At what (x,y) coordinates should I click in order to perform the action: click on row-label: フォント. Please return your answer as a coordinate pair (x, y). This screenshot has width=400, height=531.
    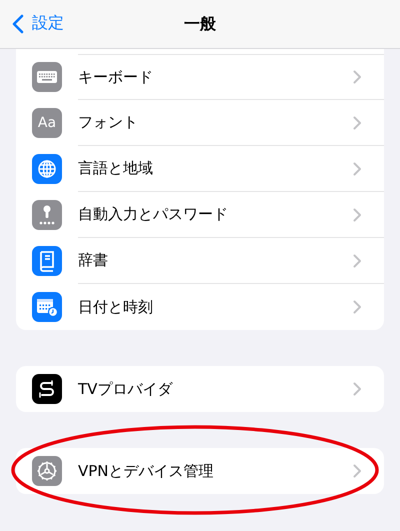
    Looking at the image, I should click on (108, 122).